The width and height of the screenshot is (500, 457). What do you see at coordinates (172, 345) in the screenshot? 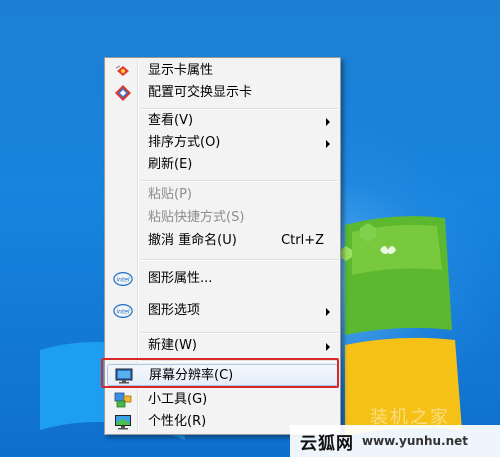
I see `menu-item-label: 新建(W)` at bounding box center [172, 345].